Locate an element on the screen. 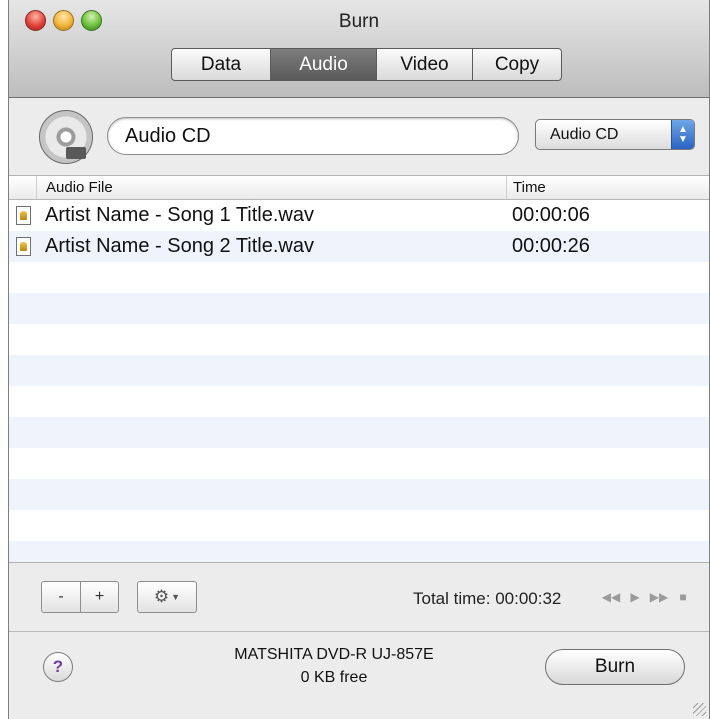 This screenshot has height=719, width=710. bottom-divider is located at coordinates (359, 631).